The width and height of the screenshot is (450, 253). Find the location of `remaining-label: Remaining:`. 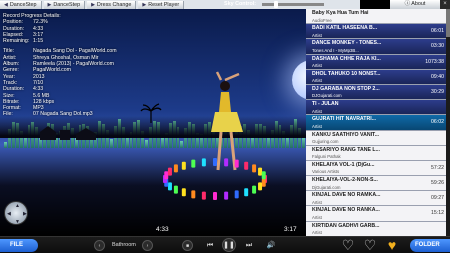

remaining-label: Remaining: is located at coordinates (16, 41).